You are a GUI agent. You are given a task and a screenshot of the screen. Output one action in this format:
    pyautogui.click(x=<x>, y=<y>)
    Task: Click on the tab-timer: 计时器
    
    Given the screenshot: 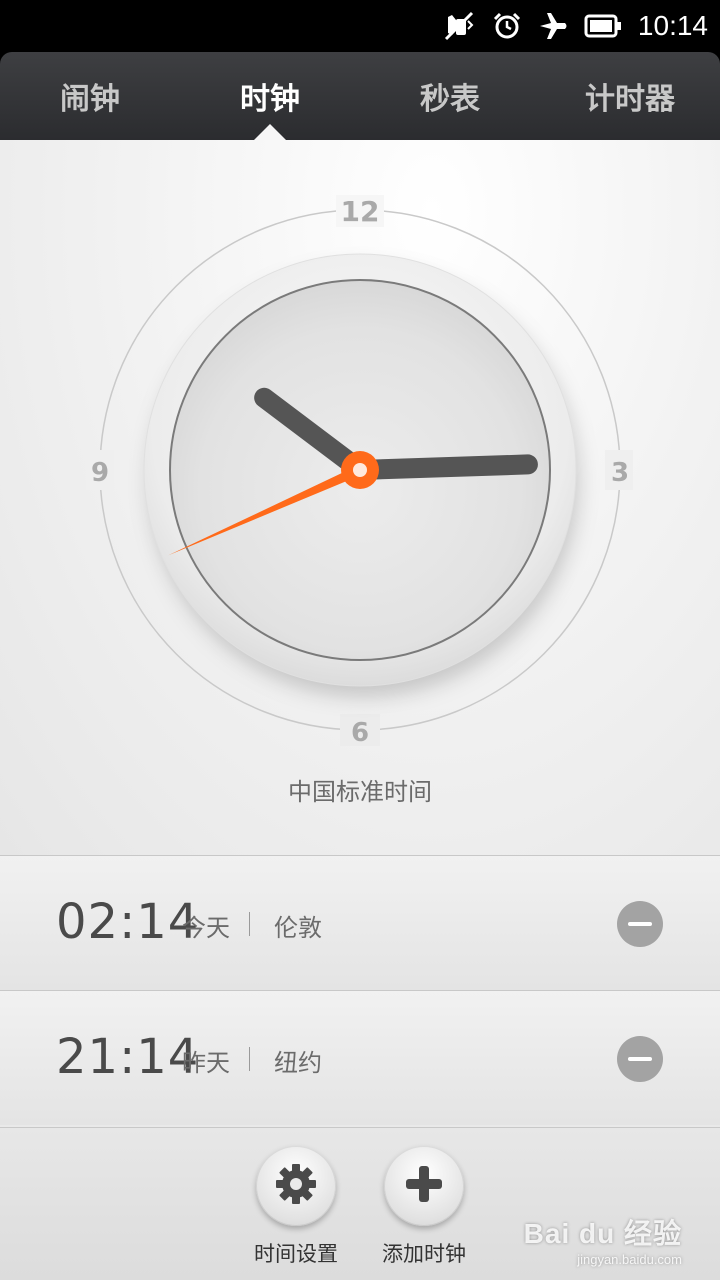 What is the action you would take?
    pyautogui.click(x=630, y=96)
    